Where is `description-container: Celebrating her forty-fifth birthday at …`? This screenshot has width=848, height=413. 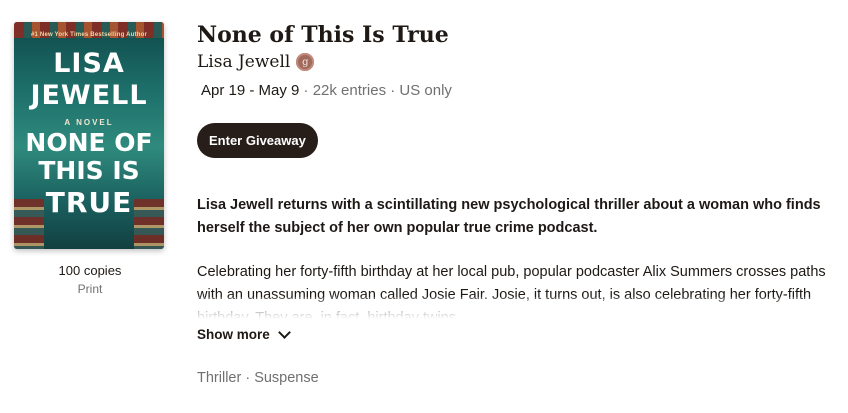 description-container: Celebrating her forty-fifth birthday at … is located at coordinates (522, 290).